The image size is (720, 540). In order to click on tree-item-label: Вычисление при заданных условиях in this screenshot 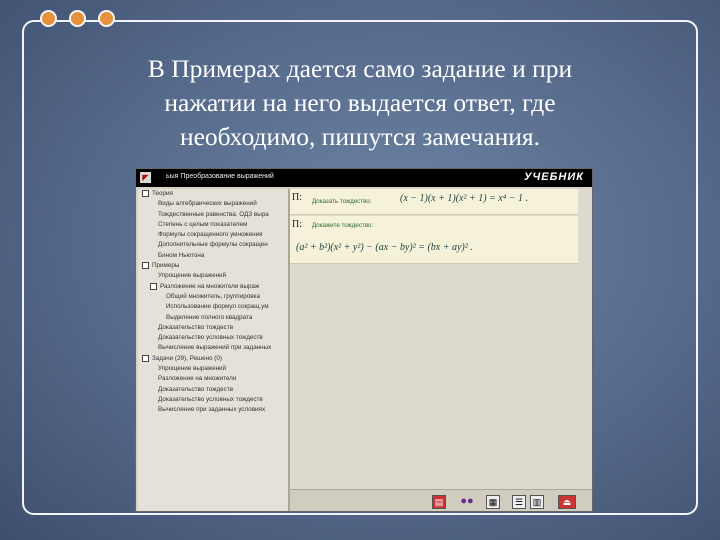, I will do `click(212, 410)`.